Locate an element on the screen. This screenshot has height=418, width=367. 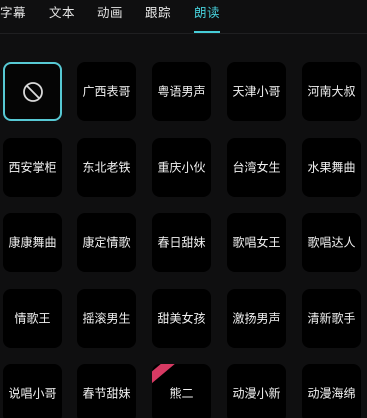
voice-tile: 说唱小哥 is located at coordinates (32, 391).